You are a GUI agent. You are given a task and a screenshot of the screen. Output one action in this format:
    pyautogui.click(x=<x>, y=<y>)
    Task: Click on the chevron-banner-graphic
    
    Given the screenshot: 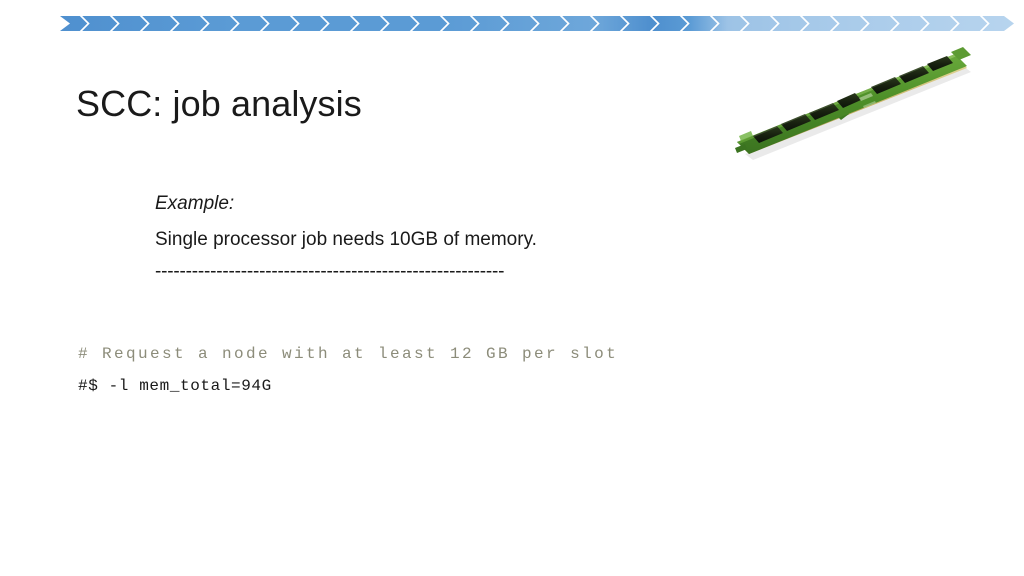 What is the action you would take?
    pyautogui.click(x=537, y=23)
    